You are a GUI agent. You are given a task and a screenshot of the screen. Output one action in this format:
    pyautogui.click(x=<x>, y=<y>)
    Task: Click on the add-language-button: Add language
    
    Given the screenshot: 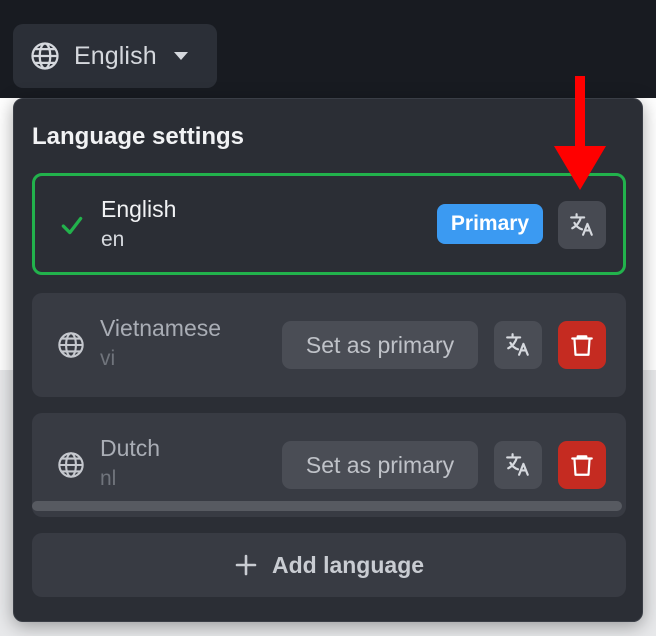 What is the action you would take?
    pyautogui.click(x=329, y=565)
    